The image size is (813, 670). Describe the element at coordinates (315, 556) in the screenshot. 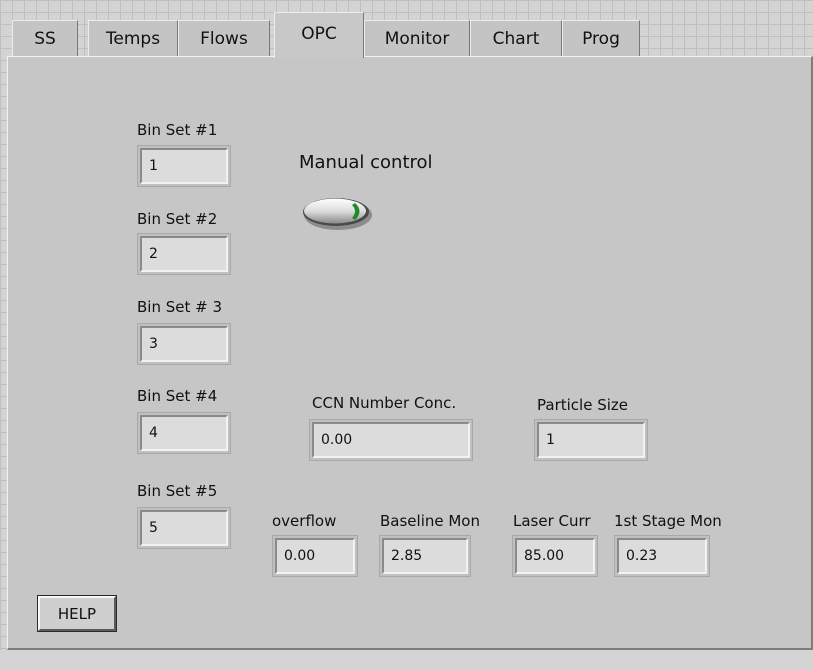

I see `overflow-field: 0.00` at that location.